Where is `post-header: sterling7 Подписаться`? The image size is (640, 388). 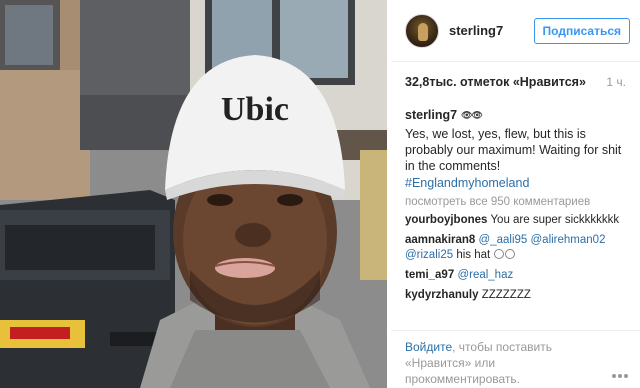
post-header: sterling7 Подписаться is located at coordinates (515, 31).